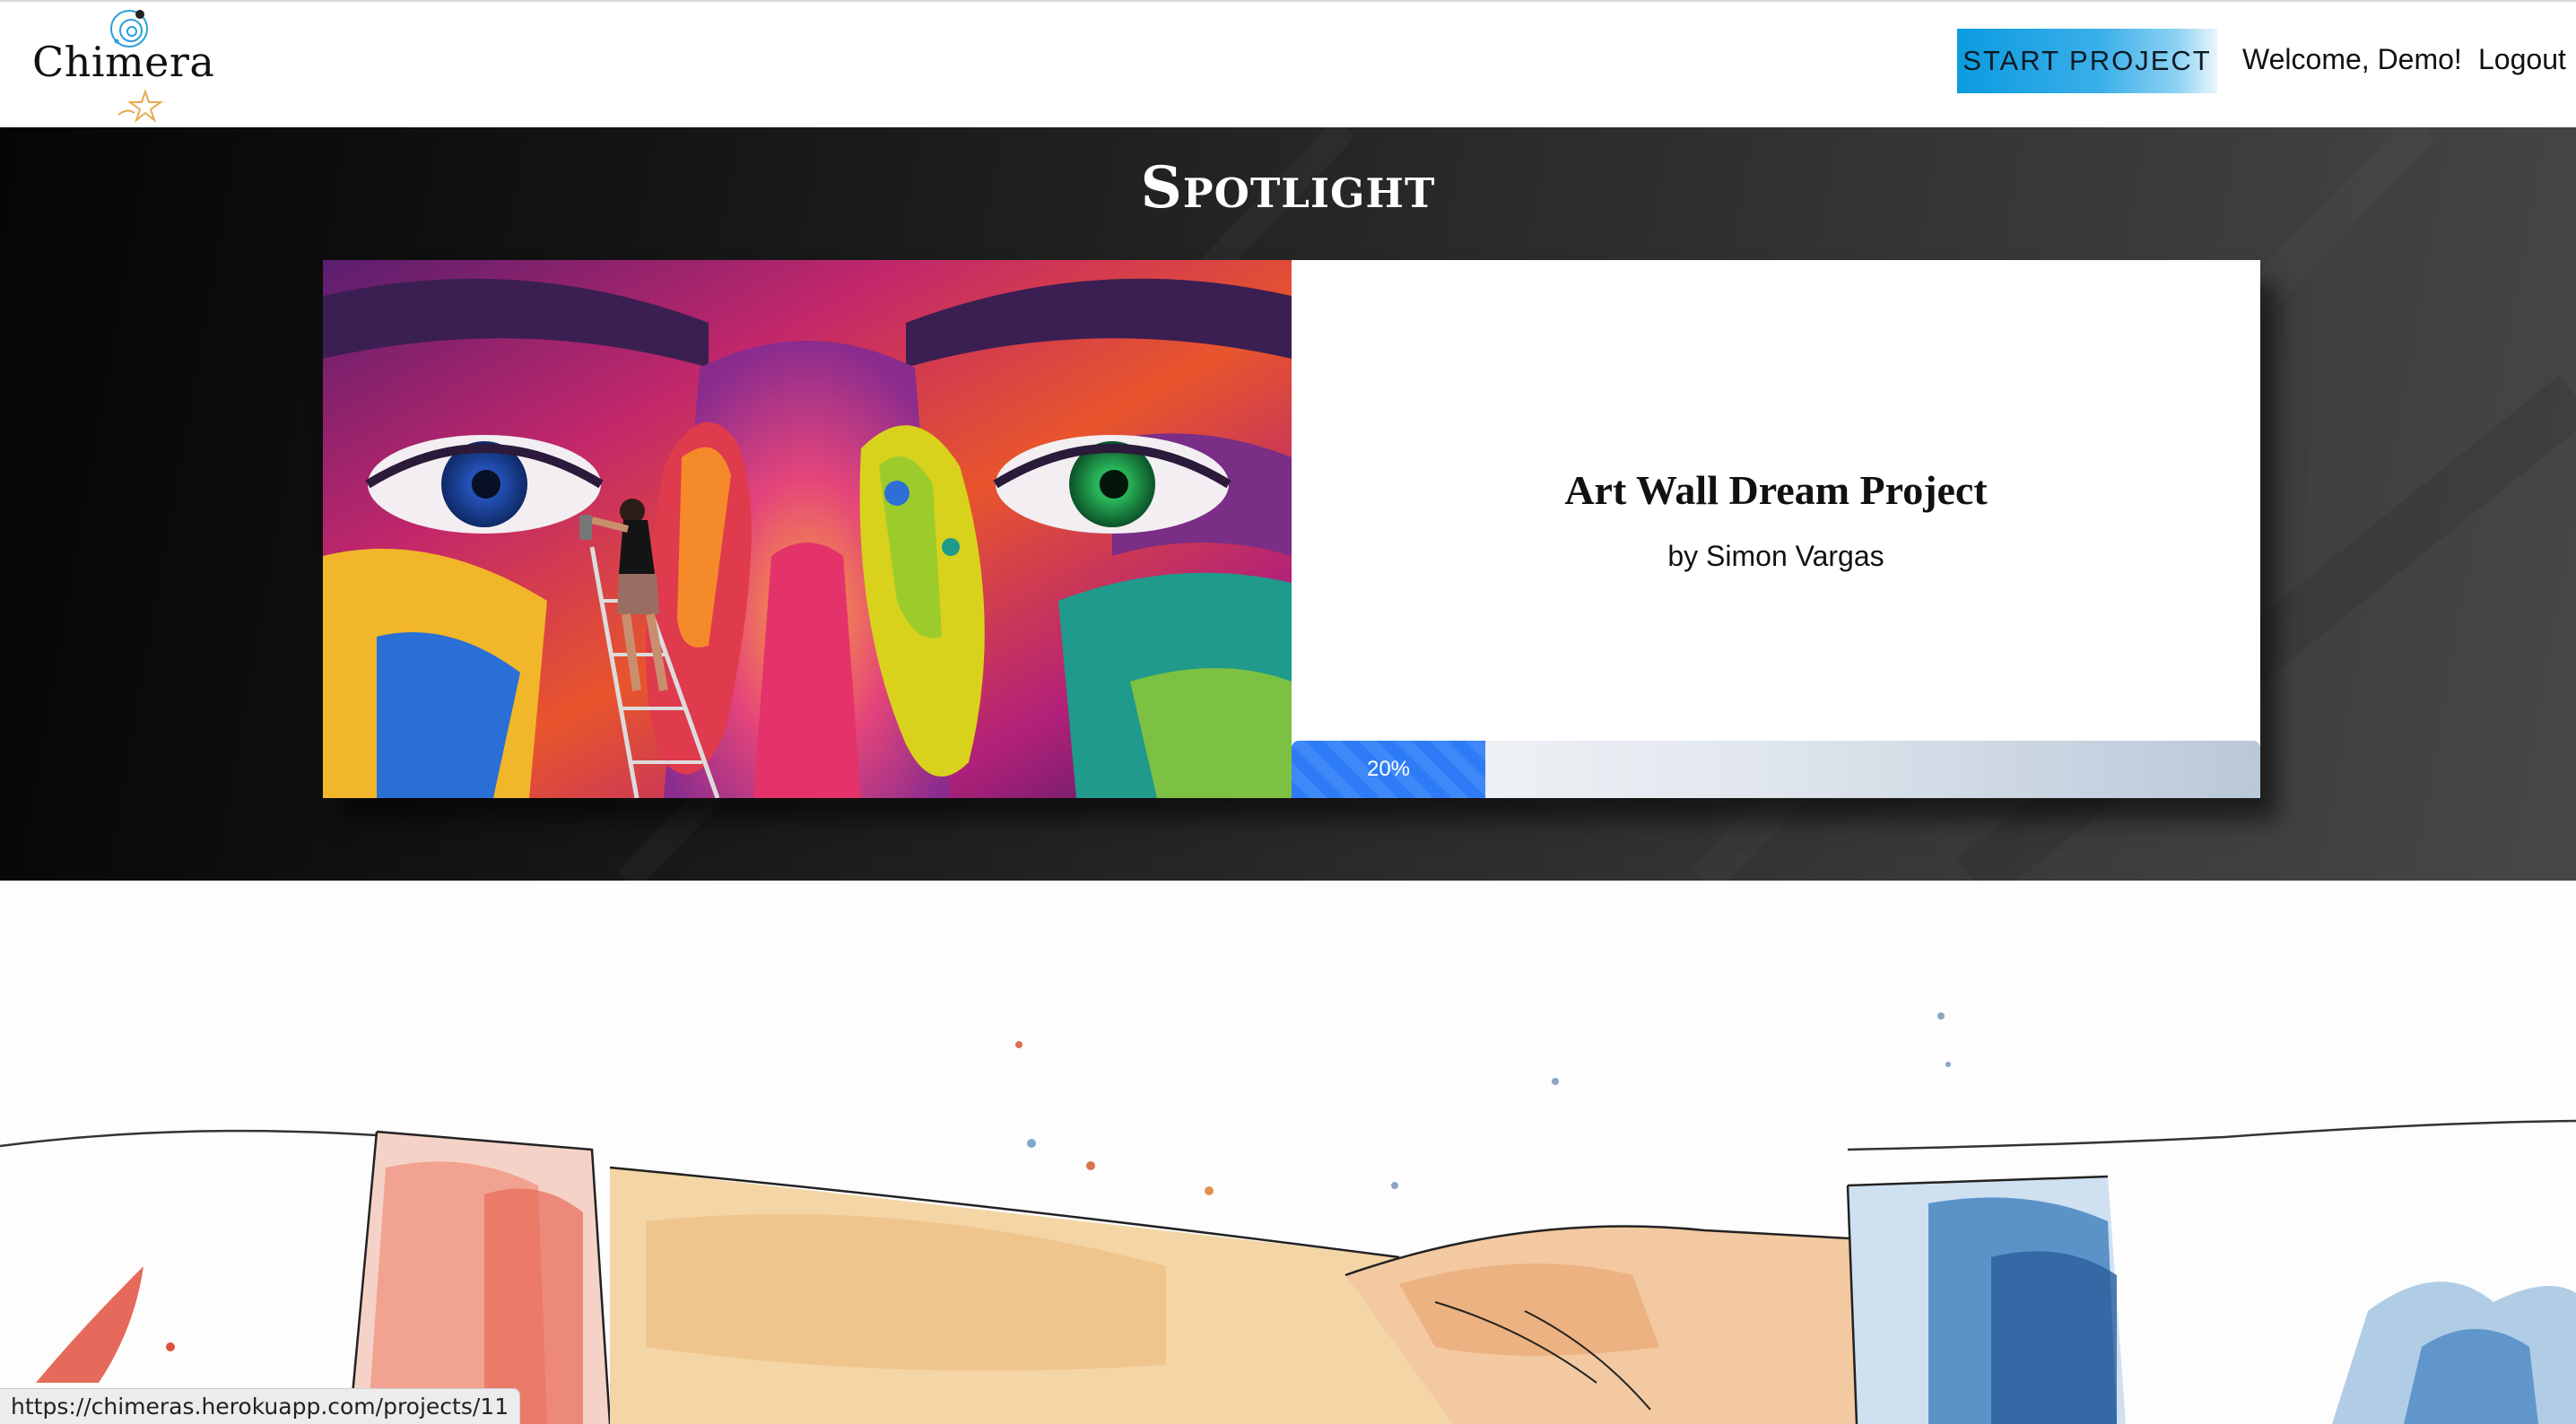 Image resolution: width=2576 pixels, height=1424 pixels. I want to click on welcome-message: Welcome, Demo!, so click(2352, 59).